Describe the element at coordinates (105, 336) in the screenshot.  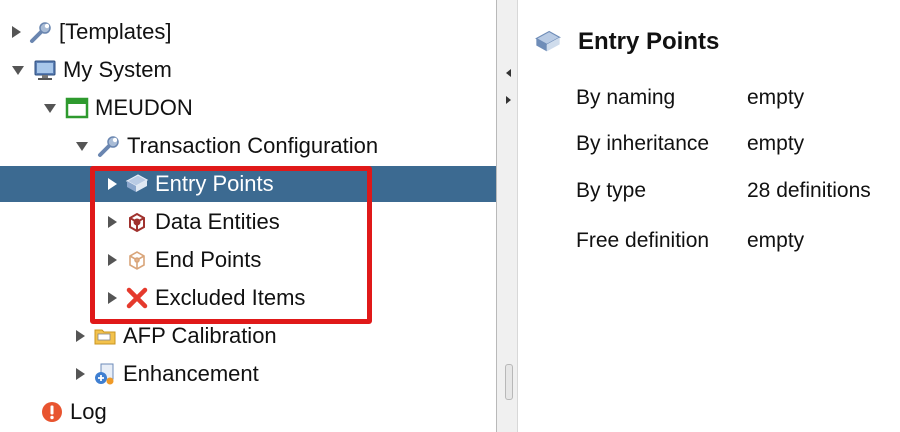
I see `folder-icon` at that location.